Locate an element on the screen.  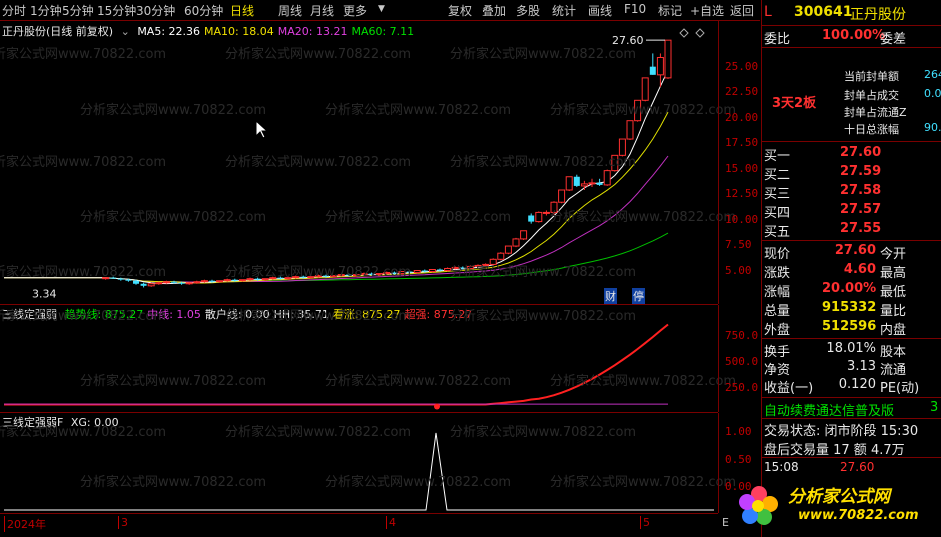
period-tab-7: 周线 is located at coordinates (290, 10).